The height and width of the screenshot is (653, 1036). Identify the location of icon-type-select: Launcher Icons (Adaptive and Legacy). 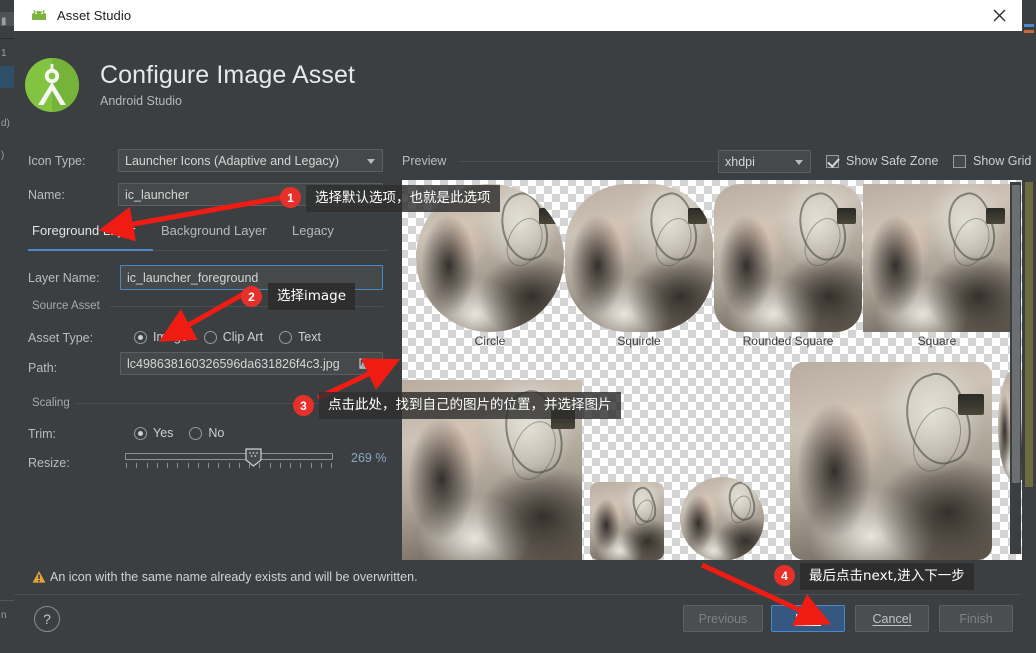
(250, 160).